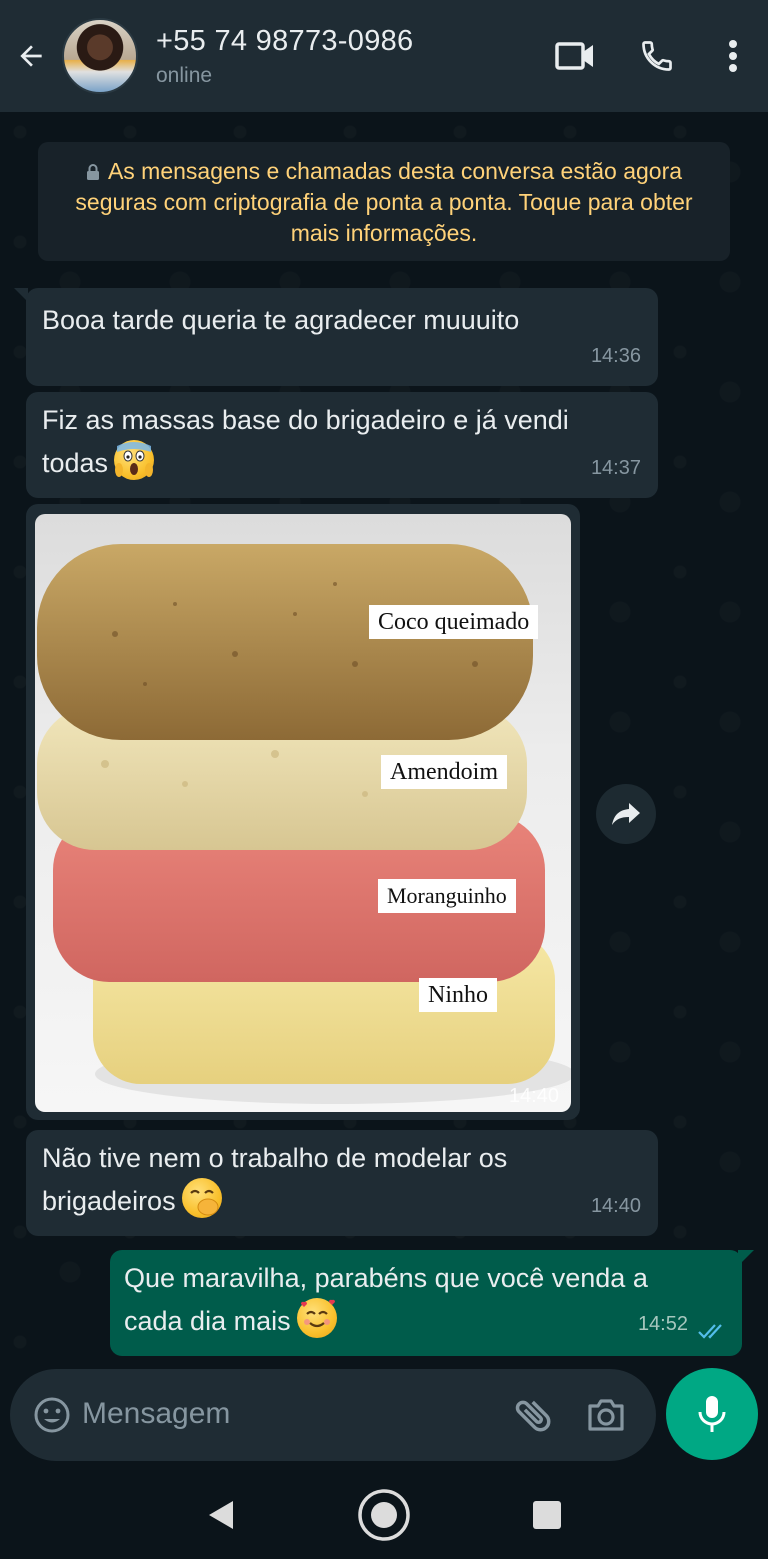 This screenshot has width=768, height=1559. I want to click on voice-message-button, so click(712, 1414).